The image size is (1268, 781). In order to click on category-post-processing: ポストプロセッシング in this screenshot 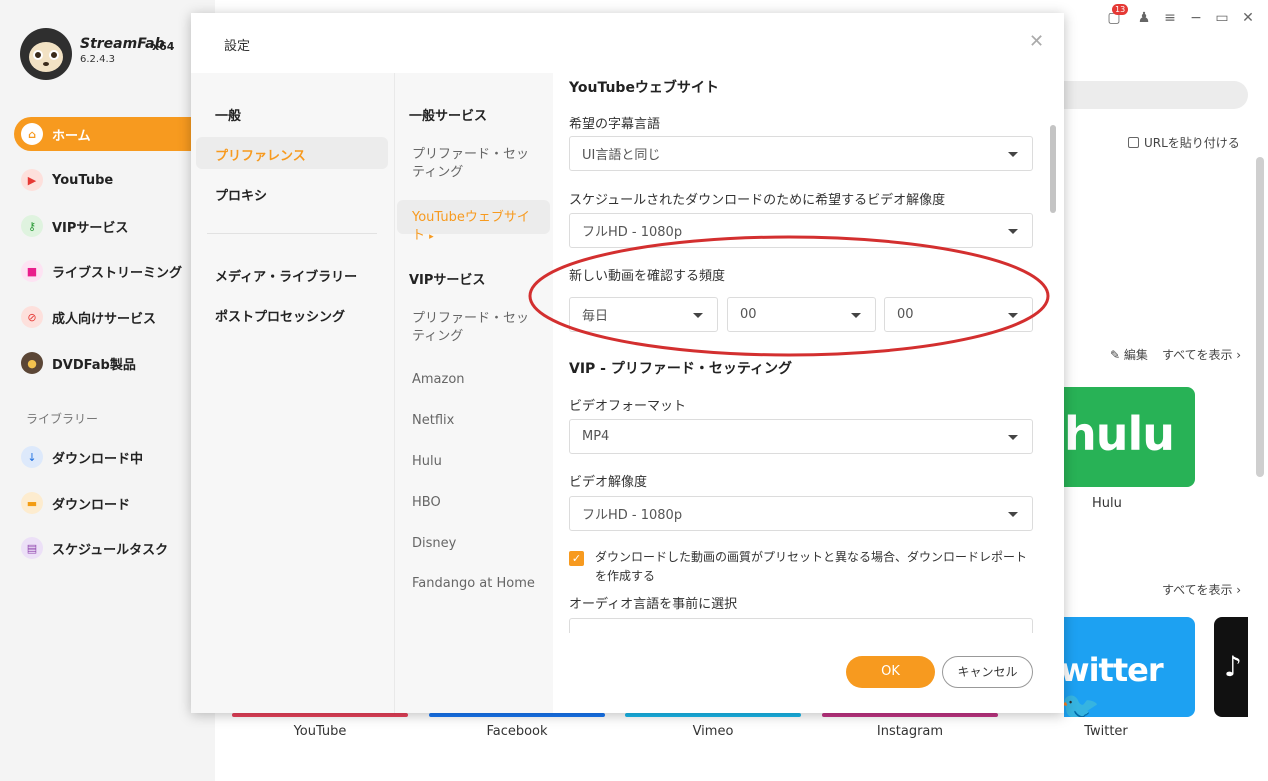, I will do `click(280, 315)`.